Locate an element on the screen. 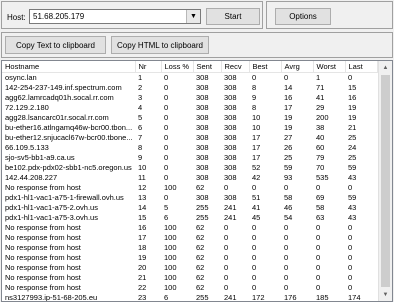 Image resolution: width=394 pixels, height=302 pixels. scroll-up-icon: ▲ is located at coordinates (385, 67).